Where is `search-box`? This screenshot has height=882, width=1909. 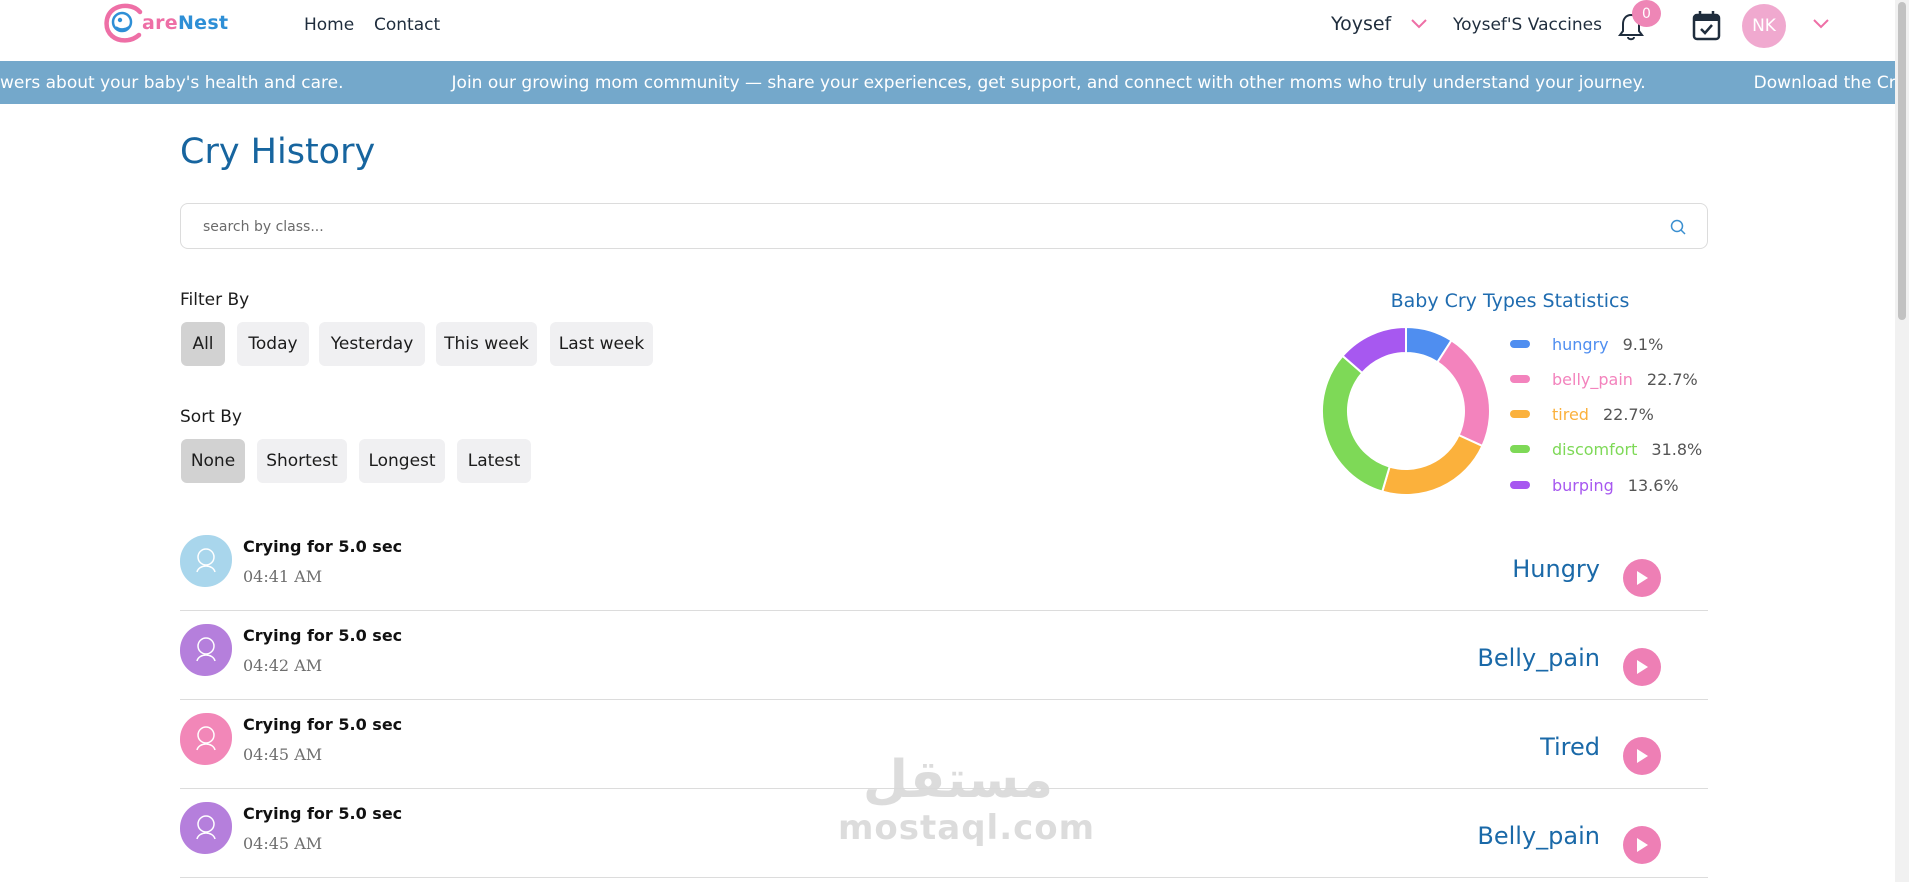
search-box is located at coordinates (944, 226).